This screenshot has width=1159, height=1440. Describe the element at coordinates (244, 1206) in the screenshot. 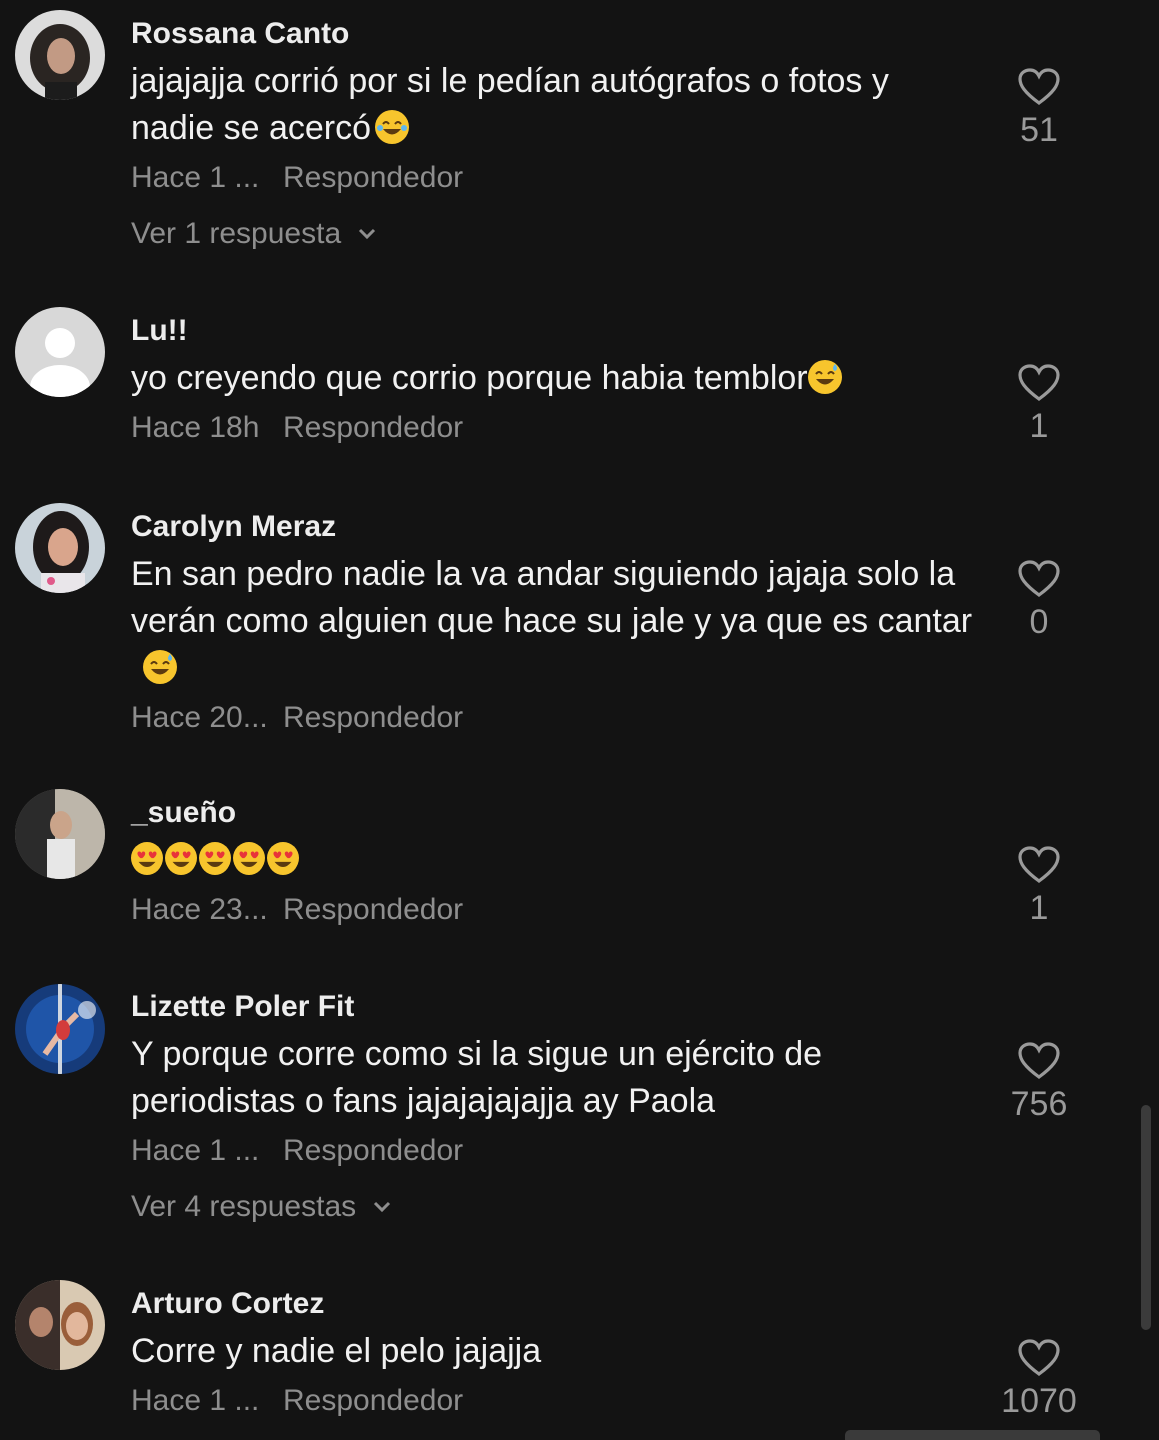

I see `view-replies-label: Ver 4 respuestas` at that location.